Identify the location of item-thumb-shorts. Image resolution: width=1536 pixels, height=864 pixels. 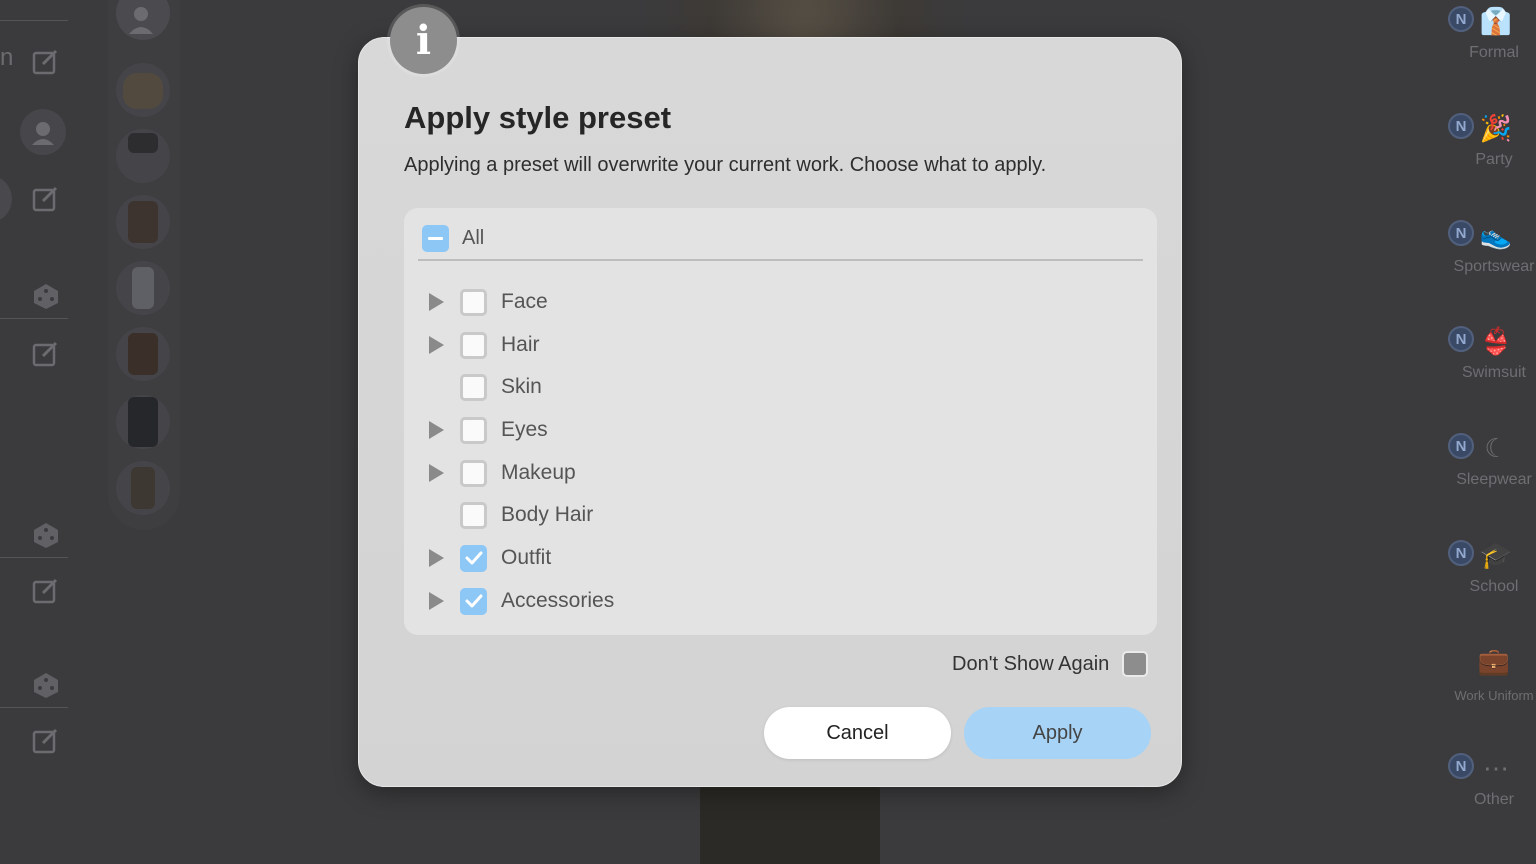
(143, 156).